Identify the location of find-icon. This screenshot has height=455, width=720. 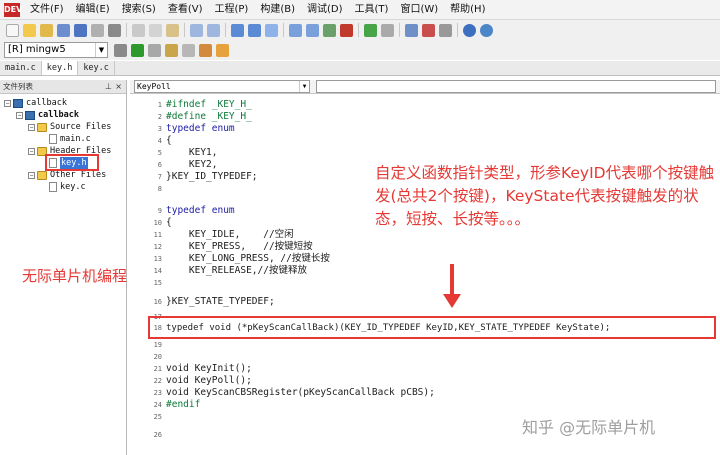
(237, 30).